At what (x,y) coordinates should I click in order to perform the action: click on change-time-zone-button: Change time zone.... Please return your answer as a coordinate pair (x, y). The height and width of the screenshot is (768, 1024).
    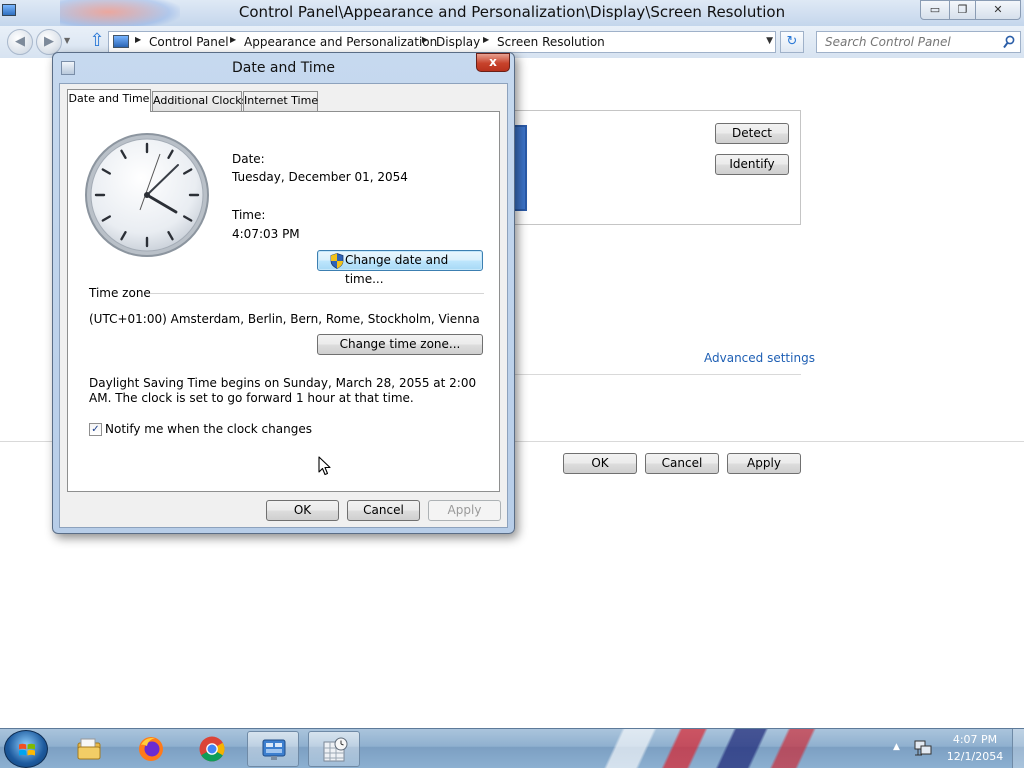
    Looking at the image, I should click on (400, 344).